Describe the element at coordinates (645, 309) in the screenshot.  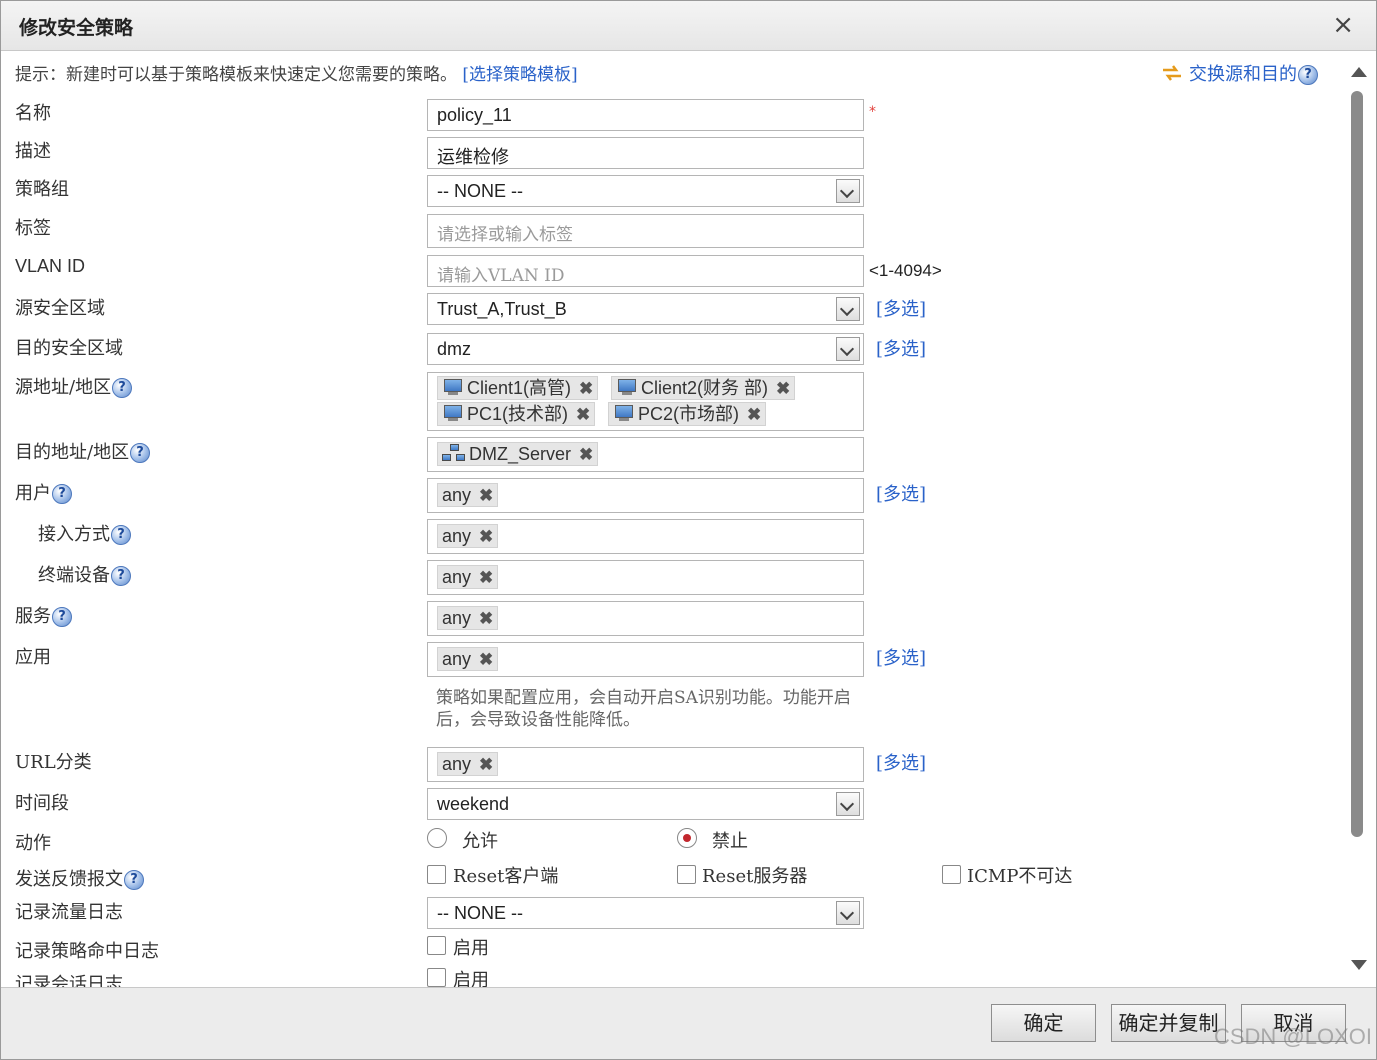
I see `src-zone-select: Trust_A,Trust_B` at that location.